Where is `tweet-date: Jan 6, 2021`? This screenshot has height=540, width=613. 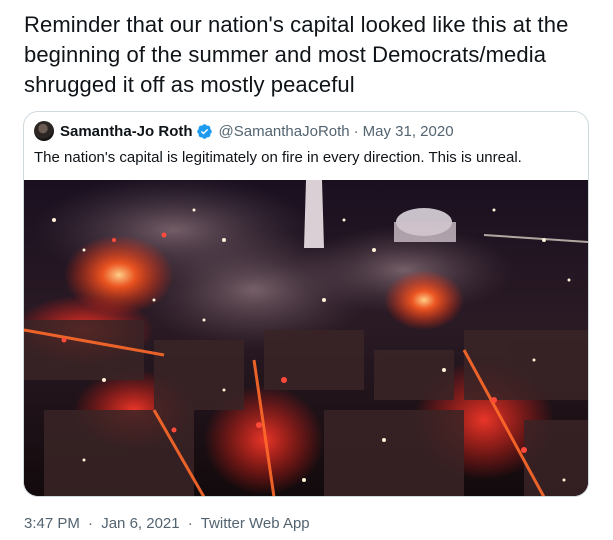 tweet-date: Jan 6, 2021 is located at coordinates (140, 523).